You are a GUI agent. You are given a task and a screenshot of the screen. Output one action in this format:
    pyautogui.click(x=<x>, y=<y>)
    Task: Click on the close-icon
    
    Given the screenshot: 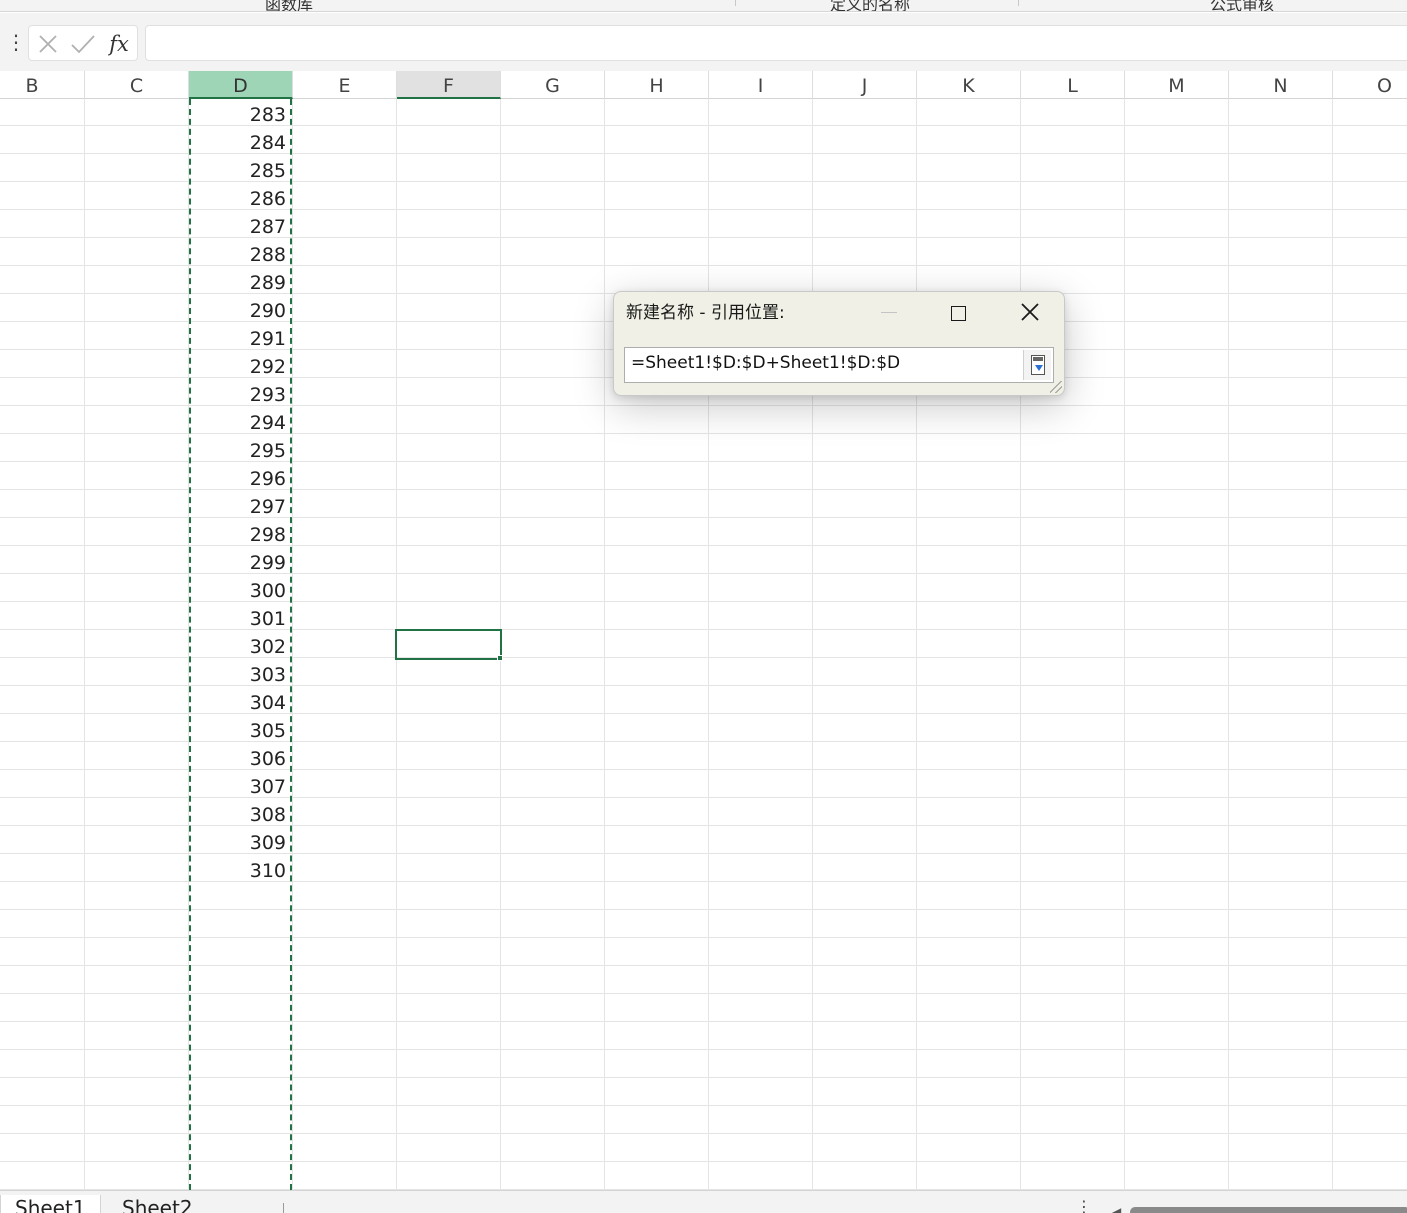 What is the action you would take?
    pyautogui.click(x=1030, y=312)
    